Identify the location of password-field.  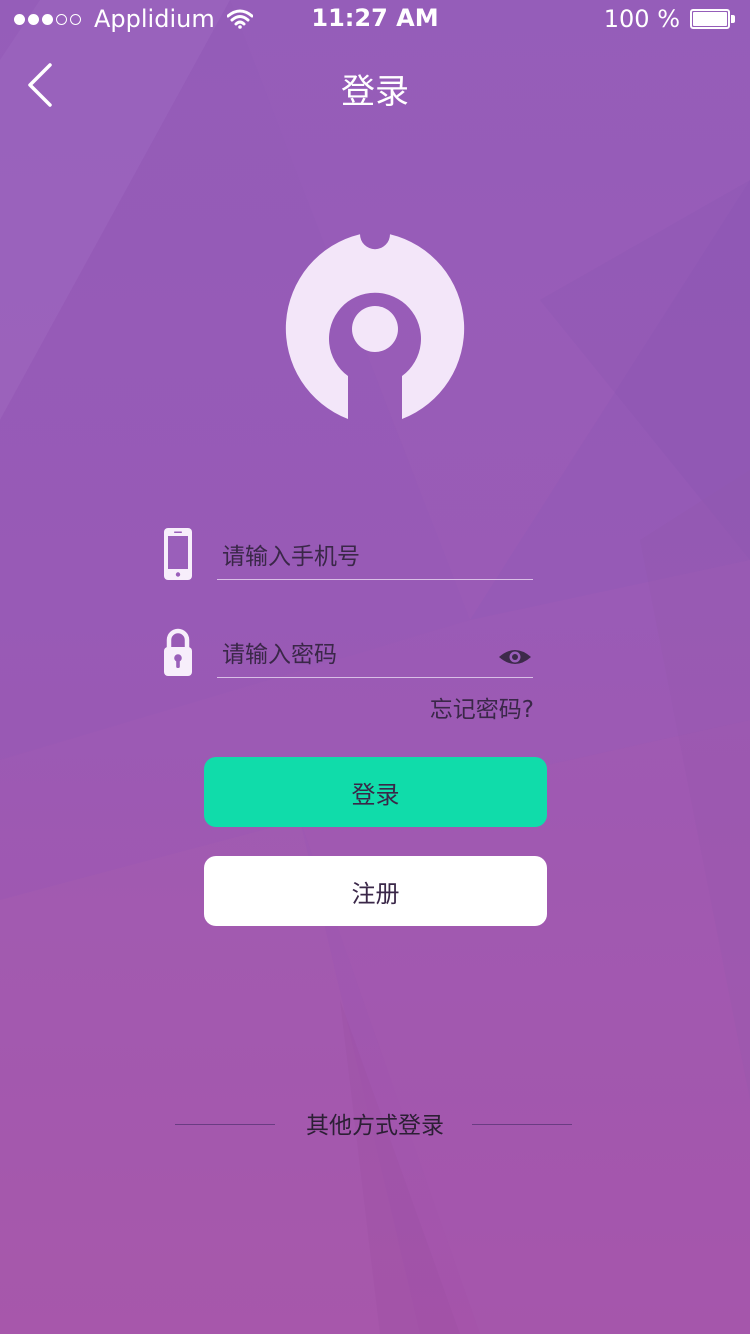
(350, 655).